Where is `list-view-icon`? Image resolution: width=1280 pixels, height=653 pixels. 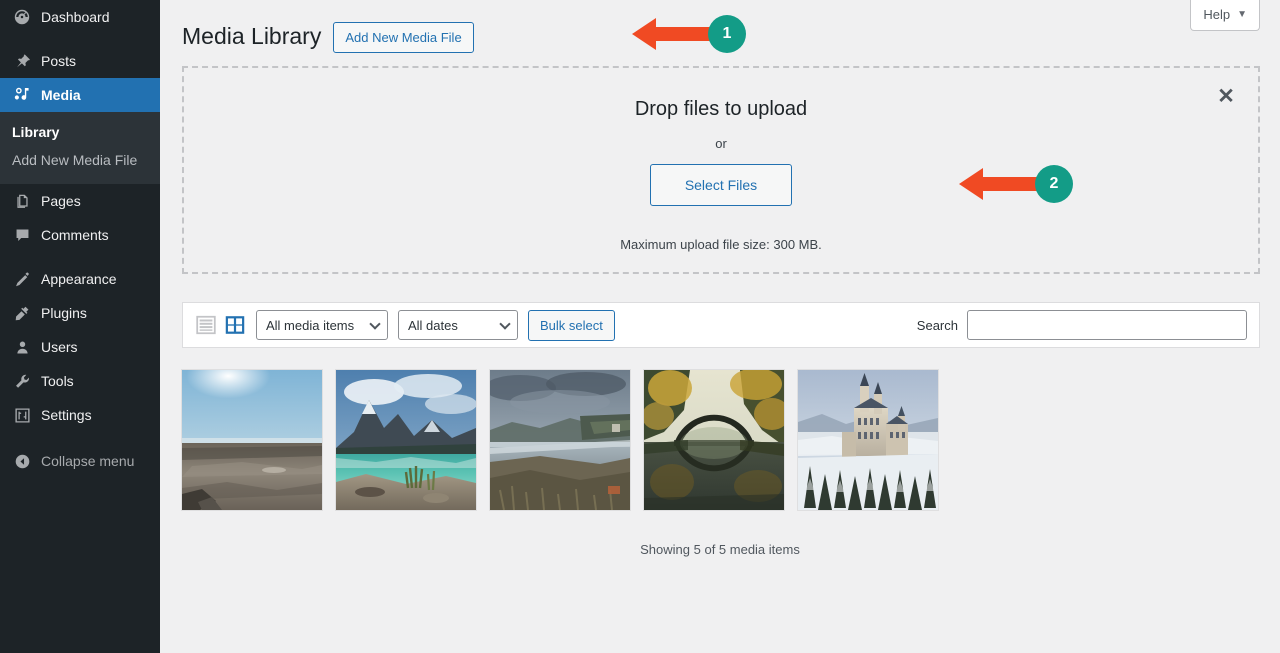 list-view-icon is located at coordinates (206, 325).